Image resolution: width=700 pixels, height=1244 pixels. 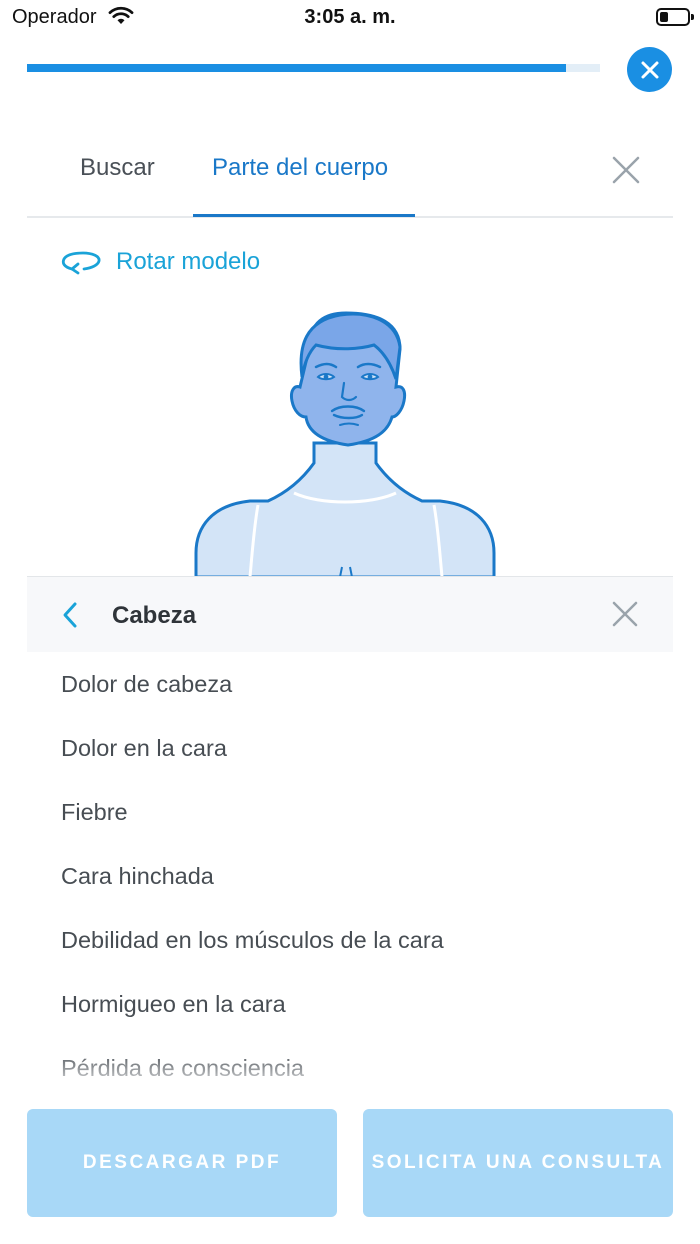 I want to click on rotate-model-button: Rotar modelo, so click(x=160, y=262).